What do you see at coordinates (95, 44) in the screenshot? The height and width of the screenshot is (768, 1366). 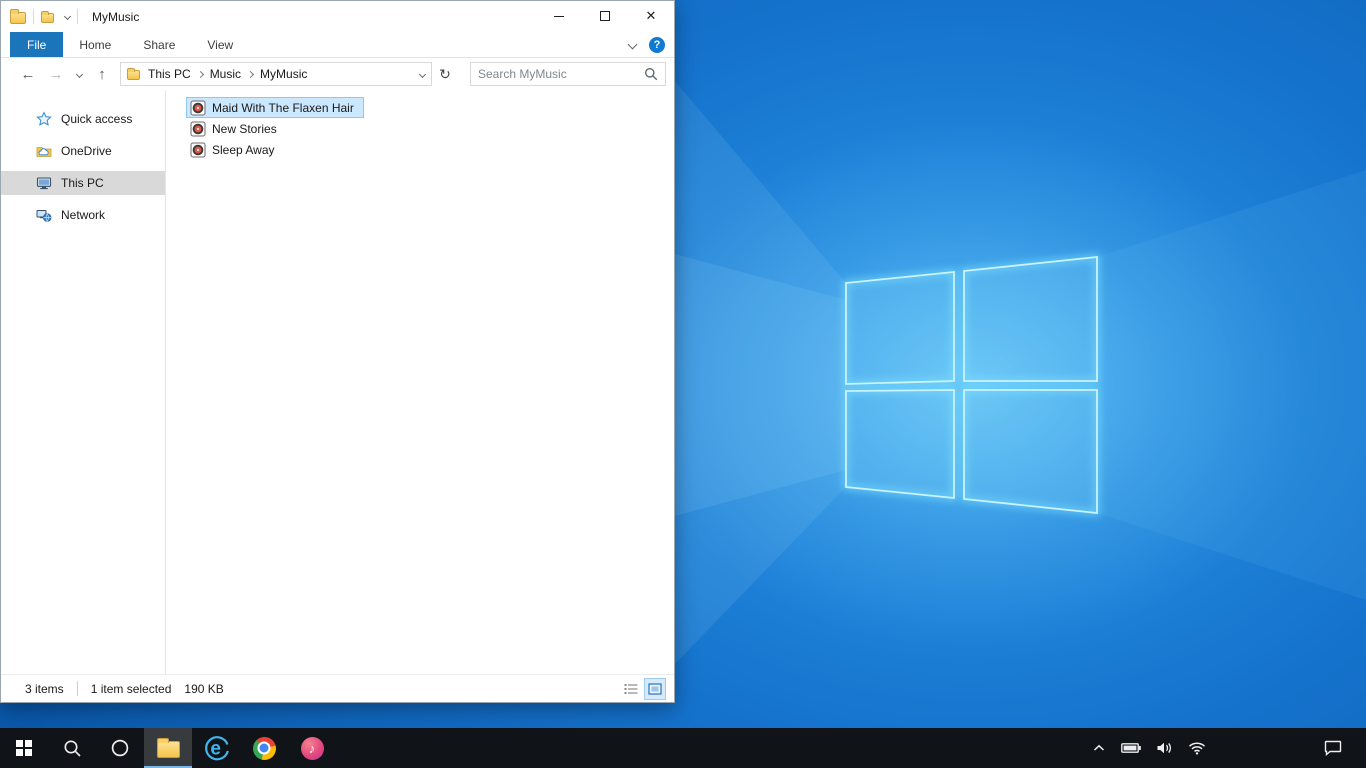 I see `tab-home: Home` at bounding box center [95, 44].